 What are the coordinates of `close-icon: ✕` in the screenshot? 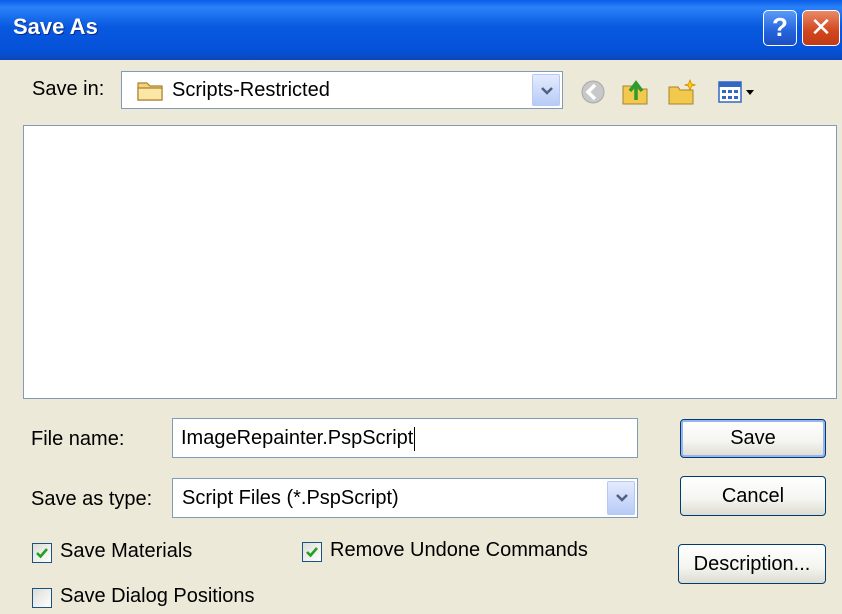 It's located at (821, 27).